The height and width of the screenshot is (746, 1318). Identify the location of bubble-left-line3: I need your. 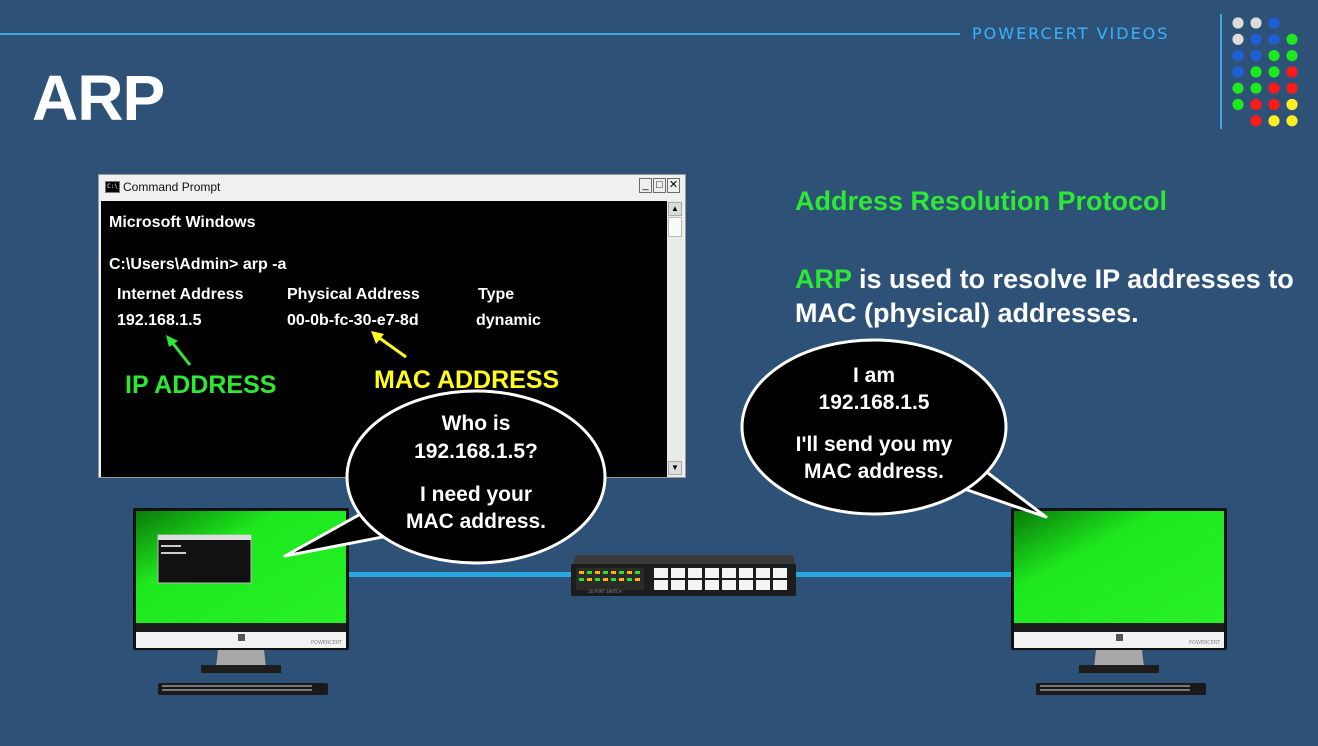
(476, 494).